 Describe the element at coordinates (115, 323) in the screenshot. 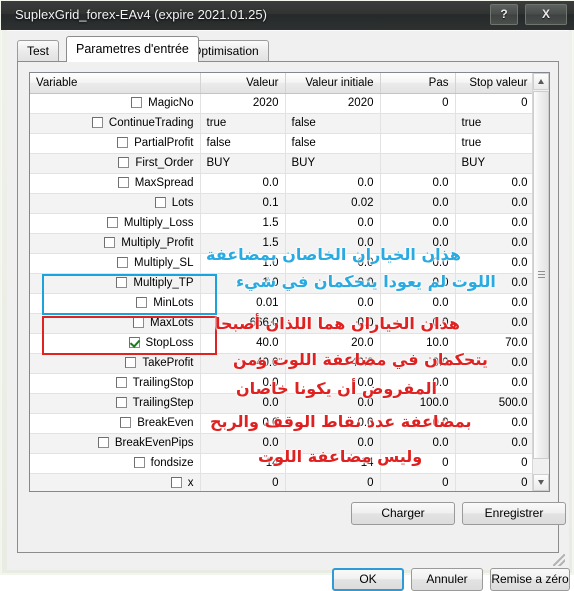

I see `variable-name-cell: MaxLots` at that location.